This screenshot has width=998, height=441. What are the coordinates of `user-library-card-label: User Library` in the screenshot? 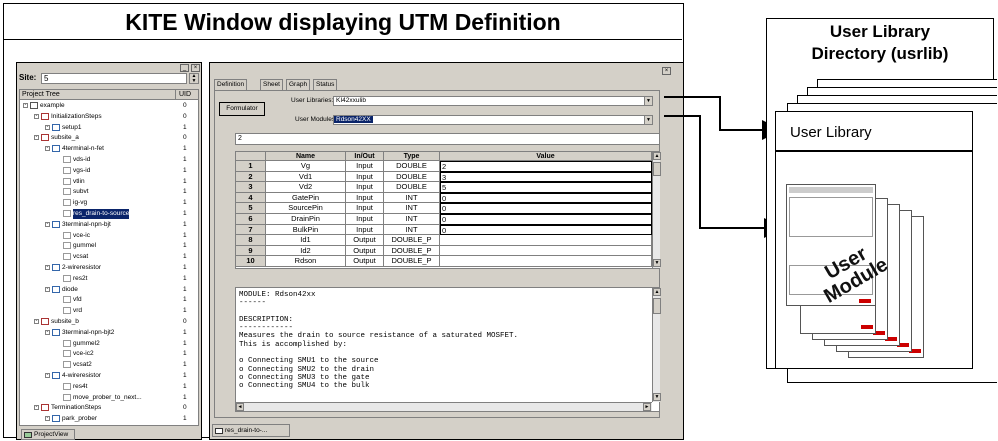 It's located at (831, 132).